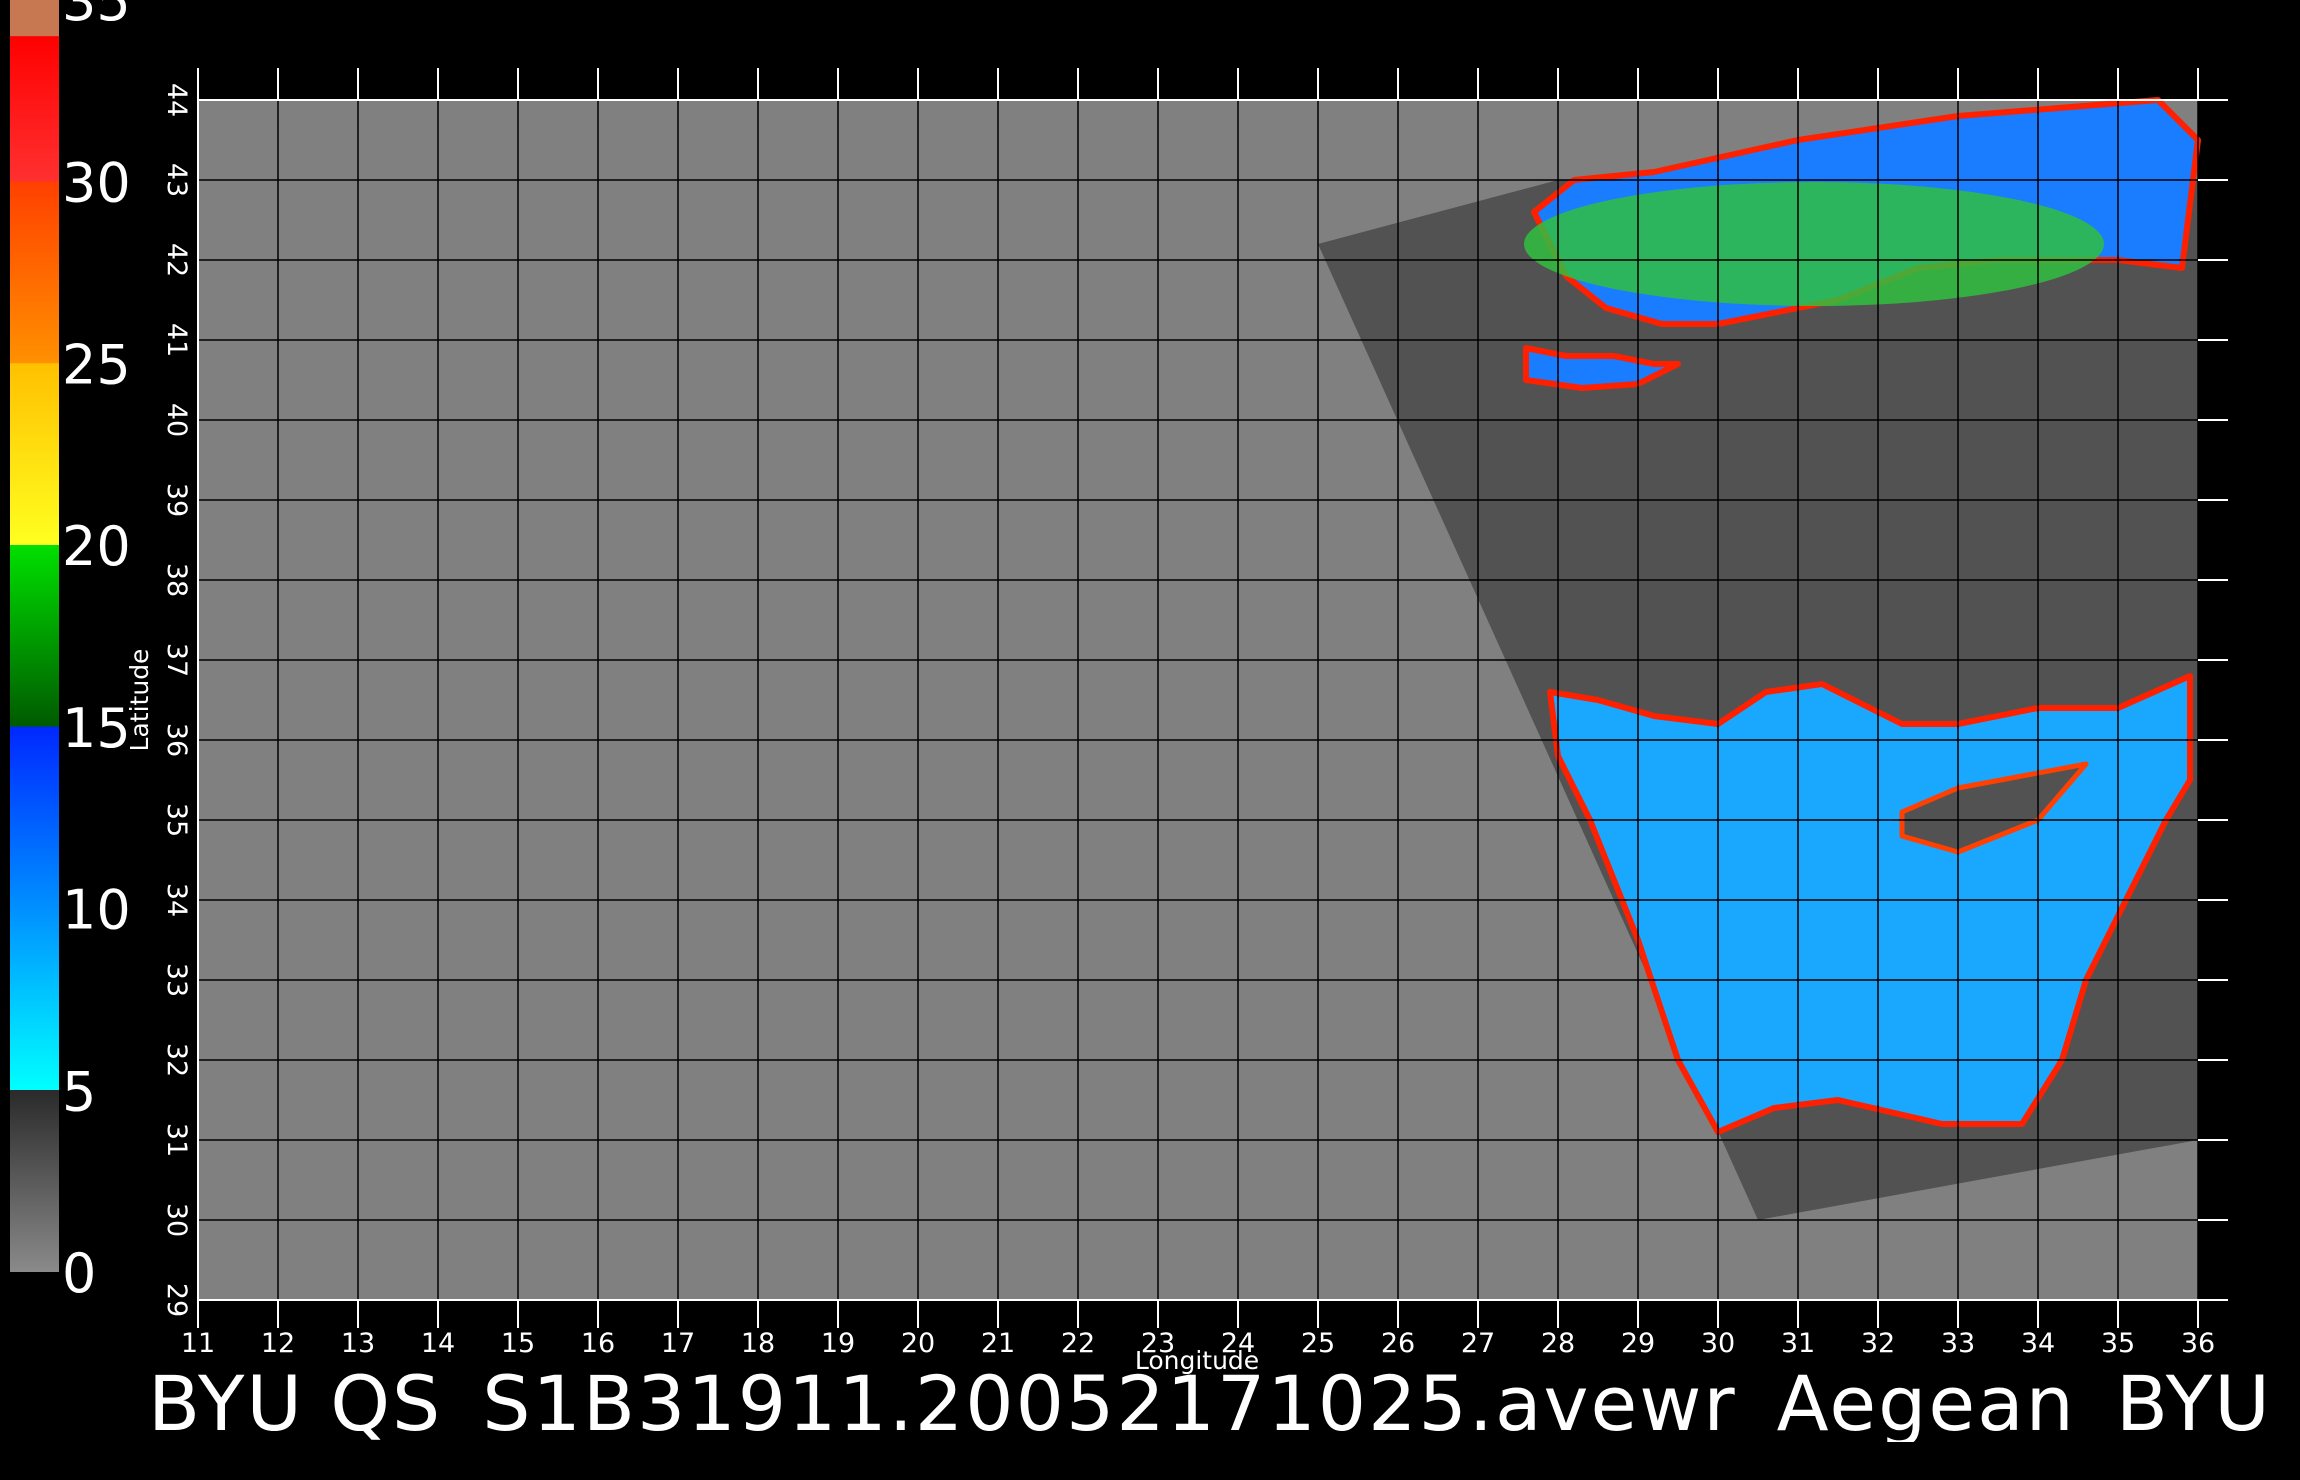  What do you see at coordinates (176, 340) in the screenshot?
I see `y-tick-label: 41` at bounding box center [176, 340].